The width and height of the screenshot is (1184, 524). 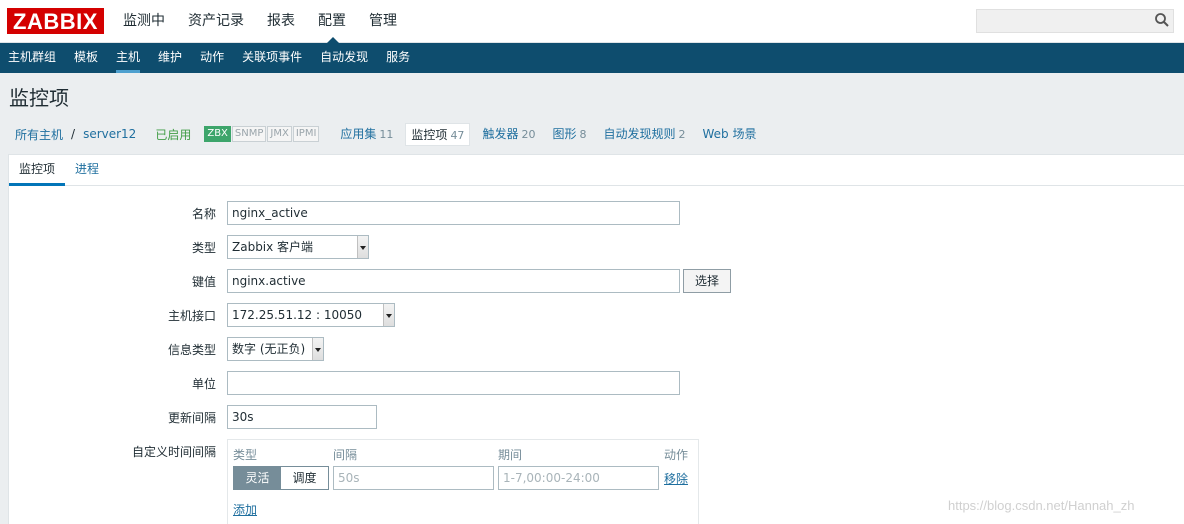 I want to click on custom-period-input: 1-7,00:00-24:00, so click(x=578, y=478).